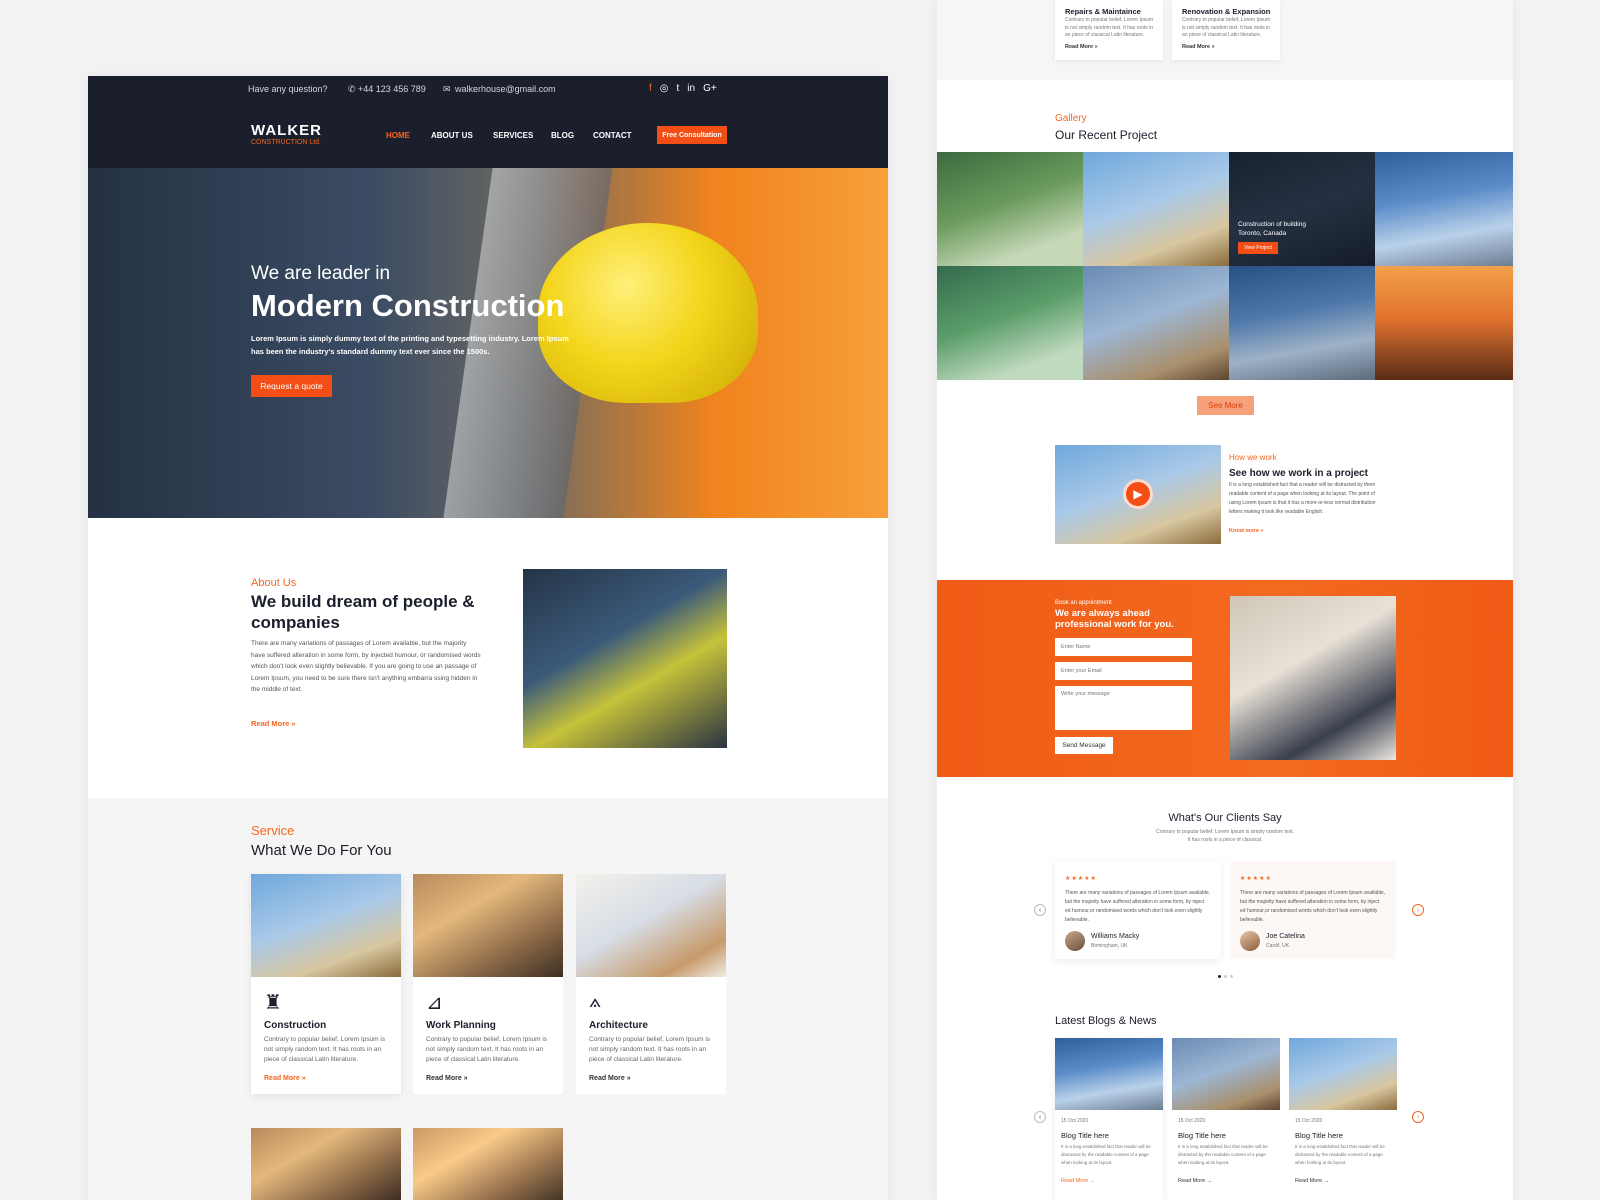  Describe the element at coordinates (1219, 976) in the screenshot. I see `carousel-dot-active` at that location.